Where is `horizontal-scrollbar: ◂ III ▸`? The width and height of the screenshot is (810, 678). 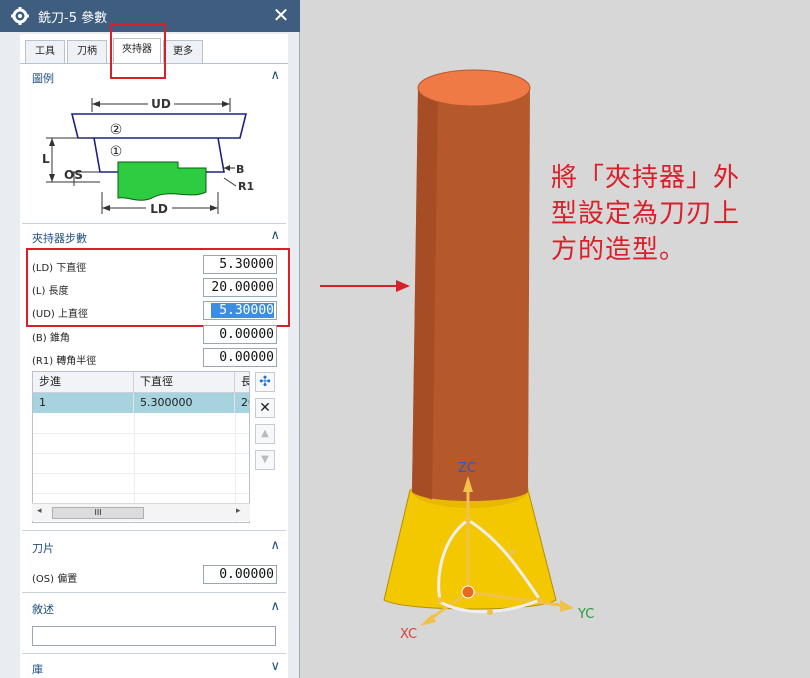 horizontal-scrollbar: ◂ III ▸ is located at coordinates (141, 512).